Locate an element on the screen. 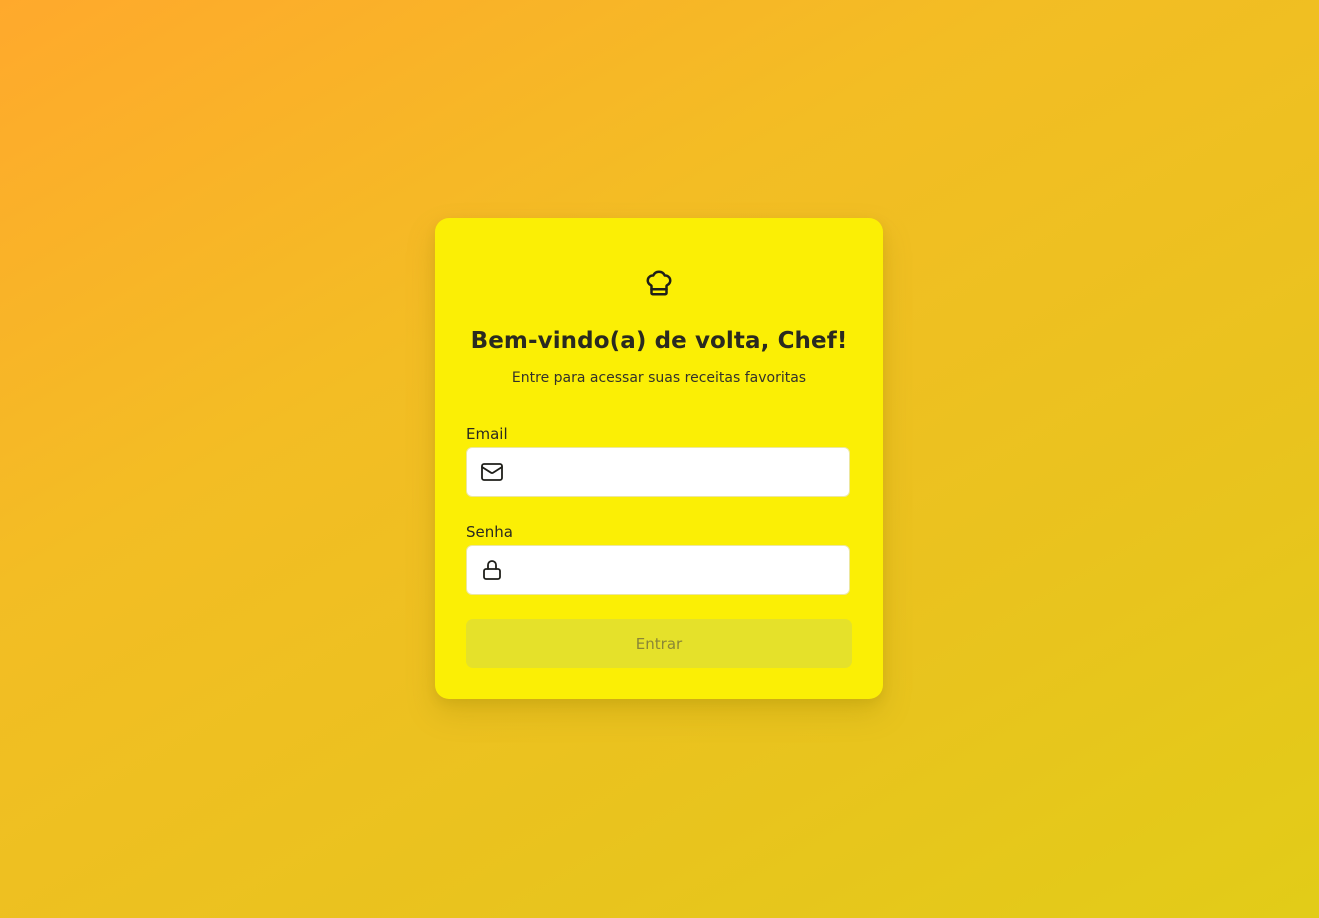  chef-hat-icon is located at coordinates (659, 283).